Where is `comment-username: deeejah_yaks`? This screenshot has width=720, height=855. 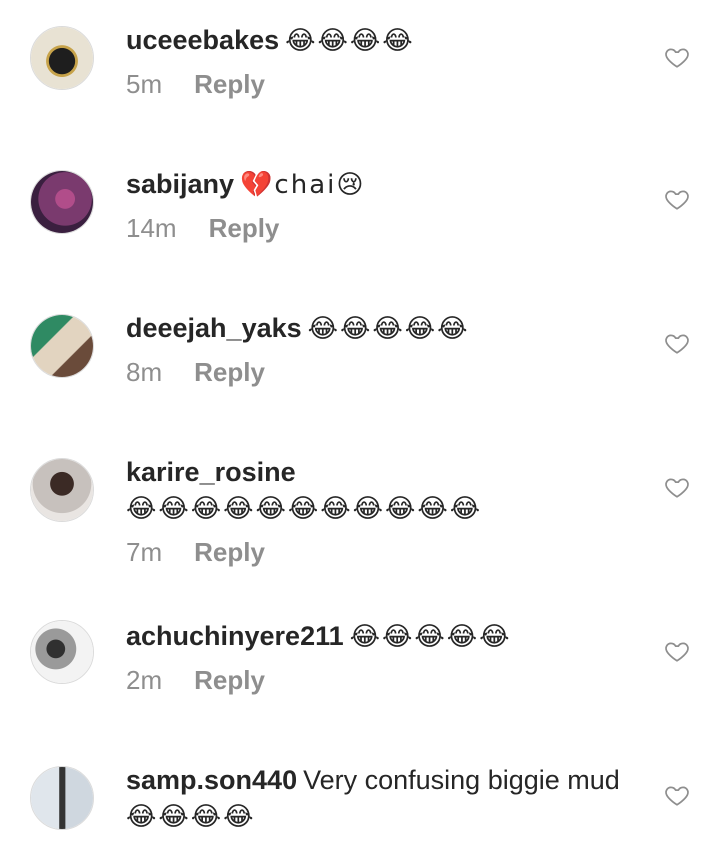 comment-username: deeejah_yaks is located at coordinates (214, 328).